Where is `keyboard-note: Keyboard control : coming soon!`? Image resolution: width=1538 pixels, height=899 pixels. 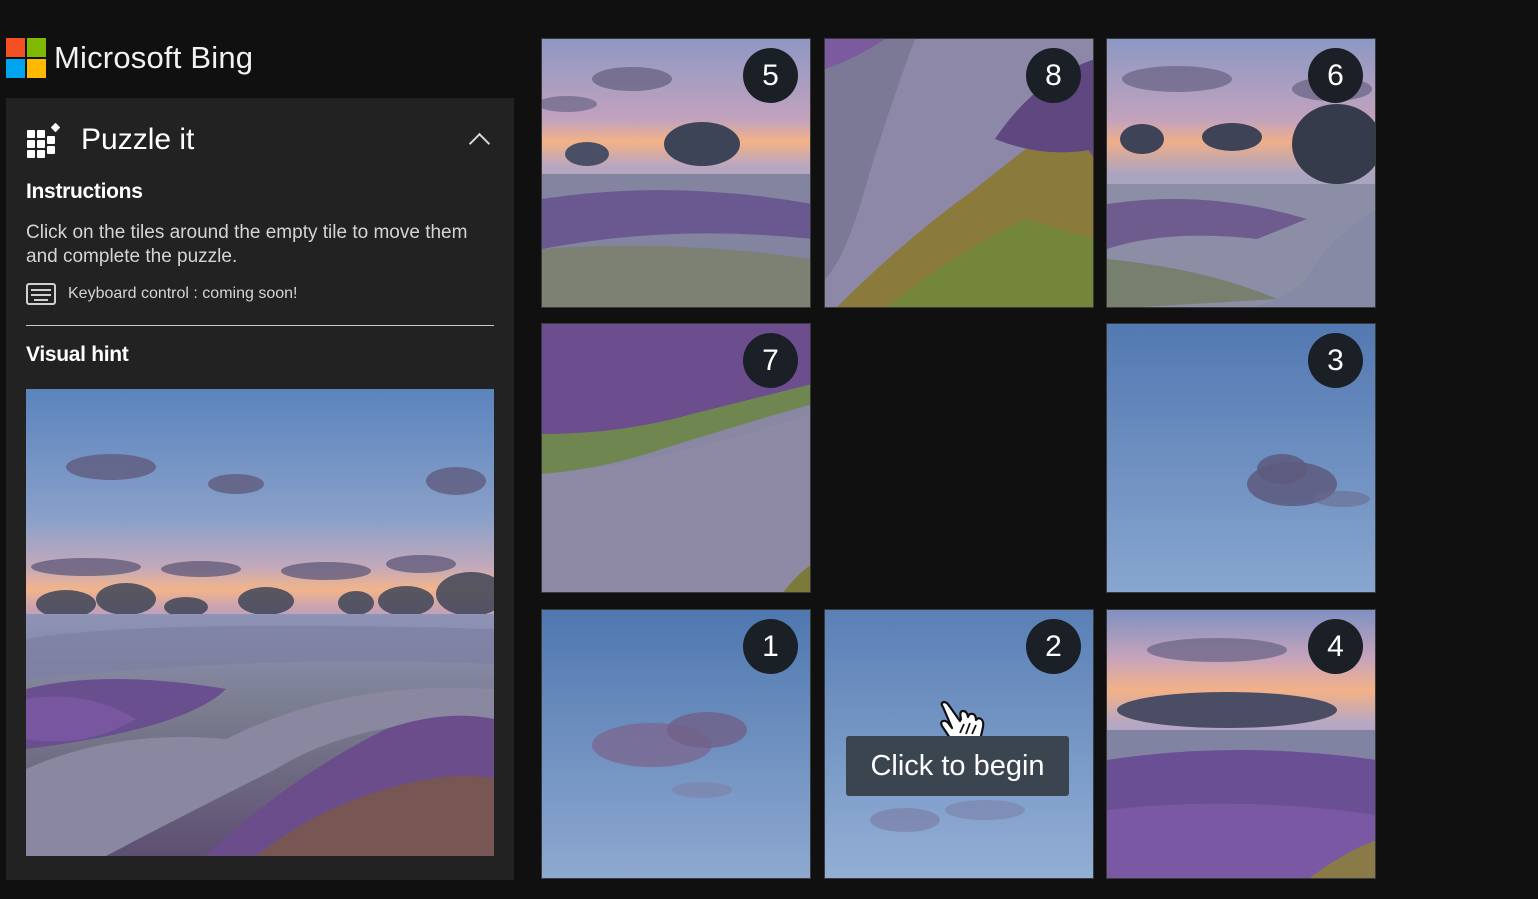
keyboard-note: Keyboard control : coming soon! is located at coordinates (161, 294).